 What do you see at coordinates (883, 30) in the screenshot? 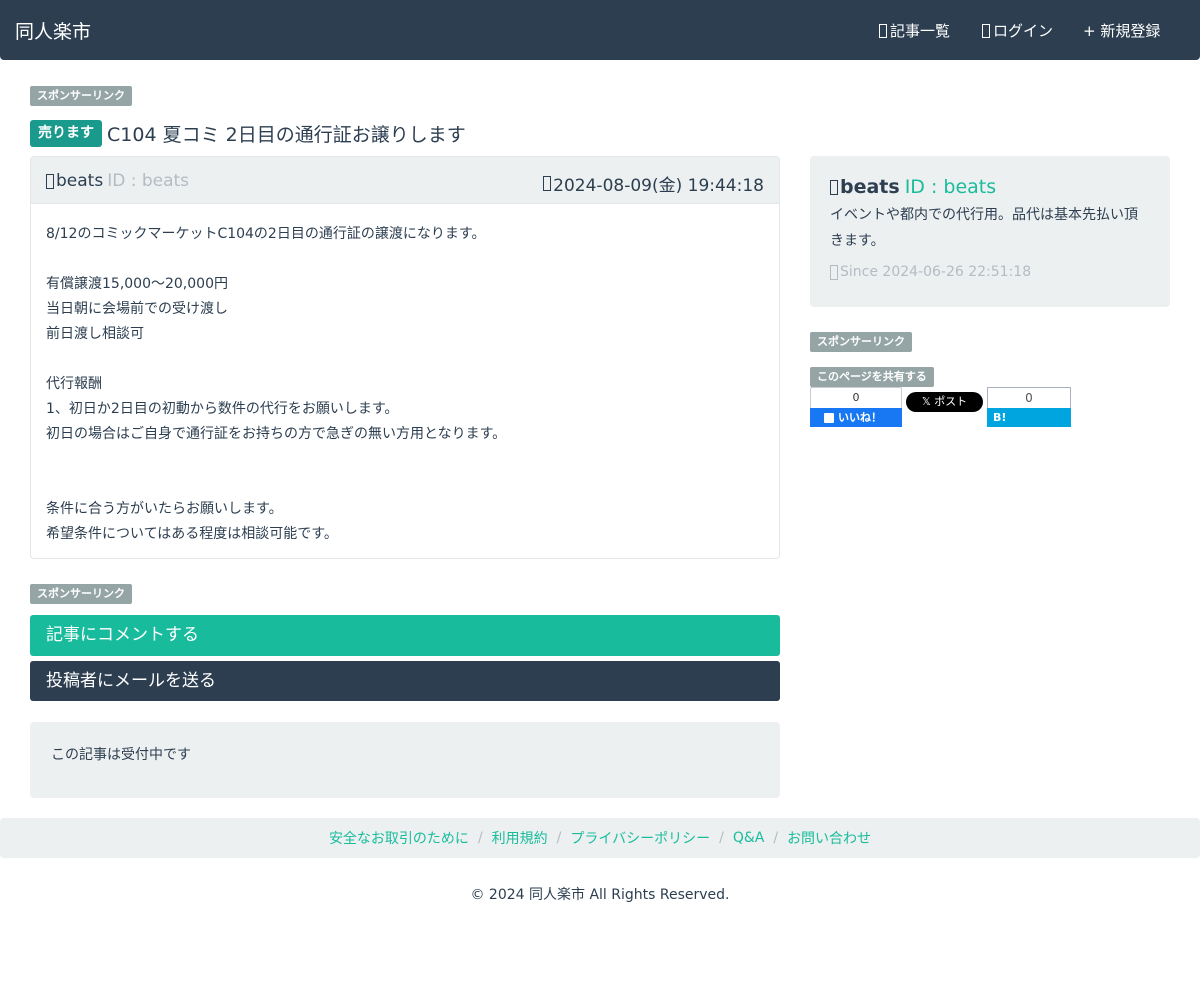
I see `list-icon` at bounding box center [883, 30].